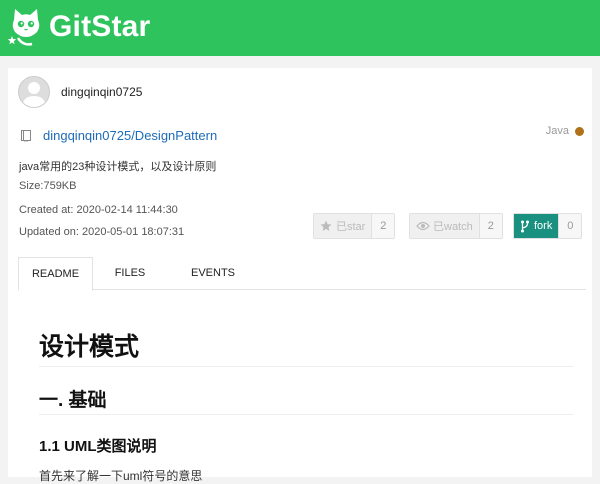 The image size is (600, 484). I want to click on gitstar-logo: GitStar, so click(78, 27).